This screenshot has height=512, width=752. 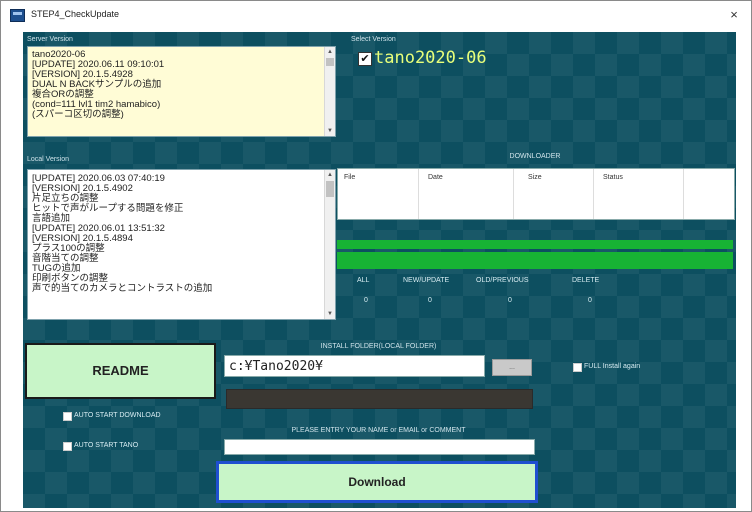 What do you see at coordinates (67, 446) in the screenshot?
I see `auto-start-tano-checkbox` at bounding box center [67, 446].